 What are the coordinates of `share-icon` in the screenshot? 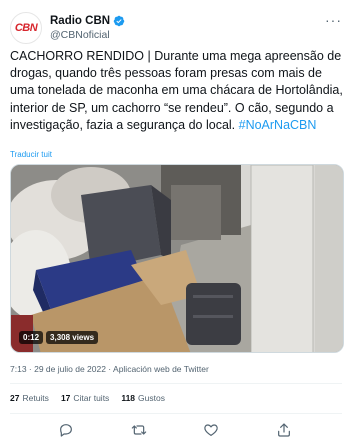 It's located at (283, 430).